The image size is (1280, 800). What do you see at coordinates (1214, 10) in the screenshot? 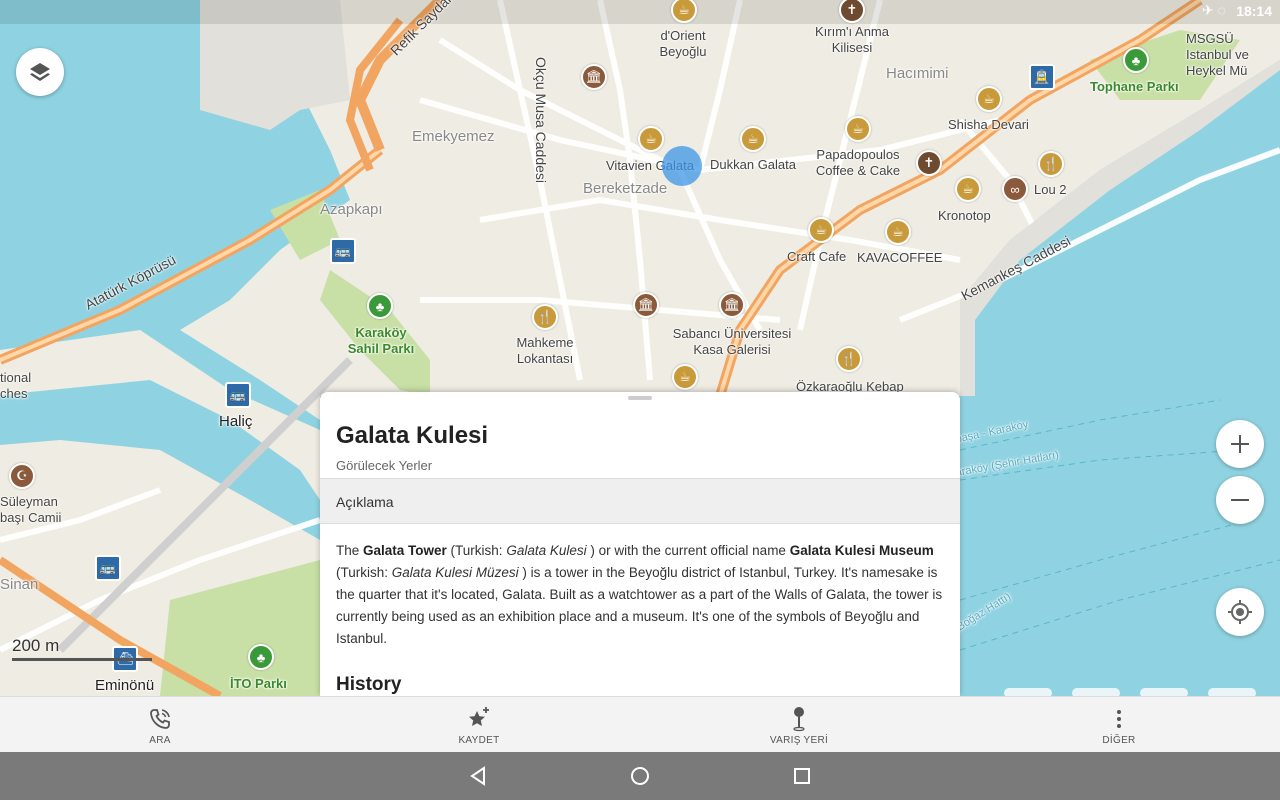
I see `status-icons: ✈ ◌` at bounding box center [1214, 10].